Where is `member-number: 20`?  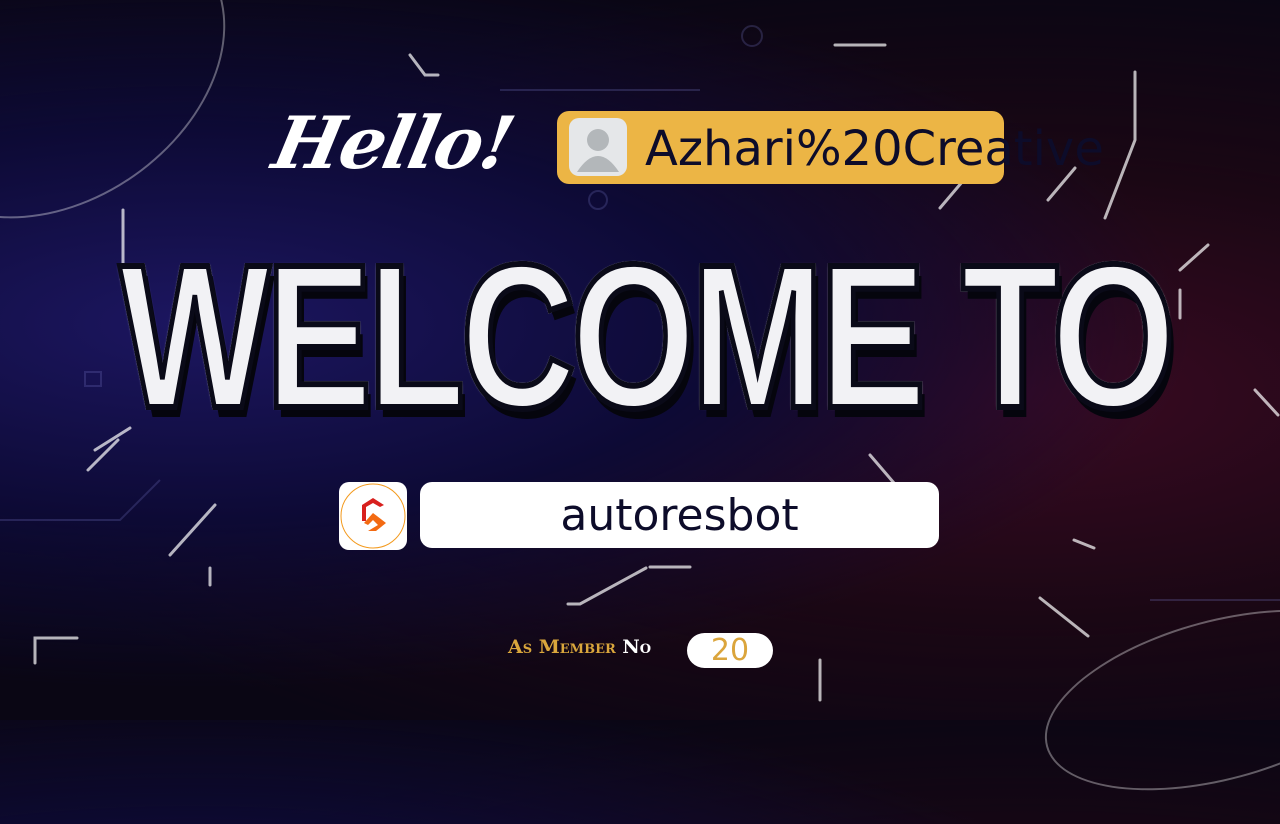
member-number: 20 is located at coordinates (730, 650).